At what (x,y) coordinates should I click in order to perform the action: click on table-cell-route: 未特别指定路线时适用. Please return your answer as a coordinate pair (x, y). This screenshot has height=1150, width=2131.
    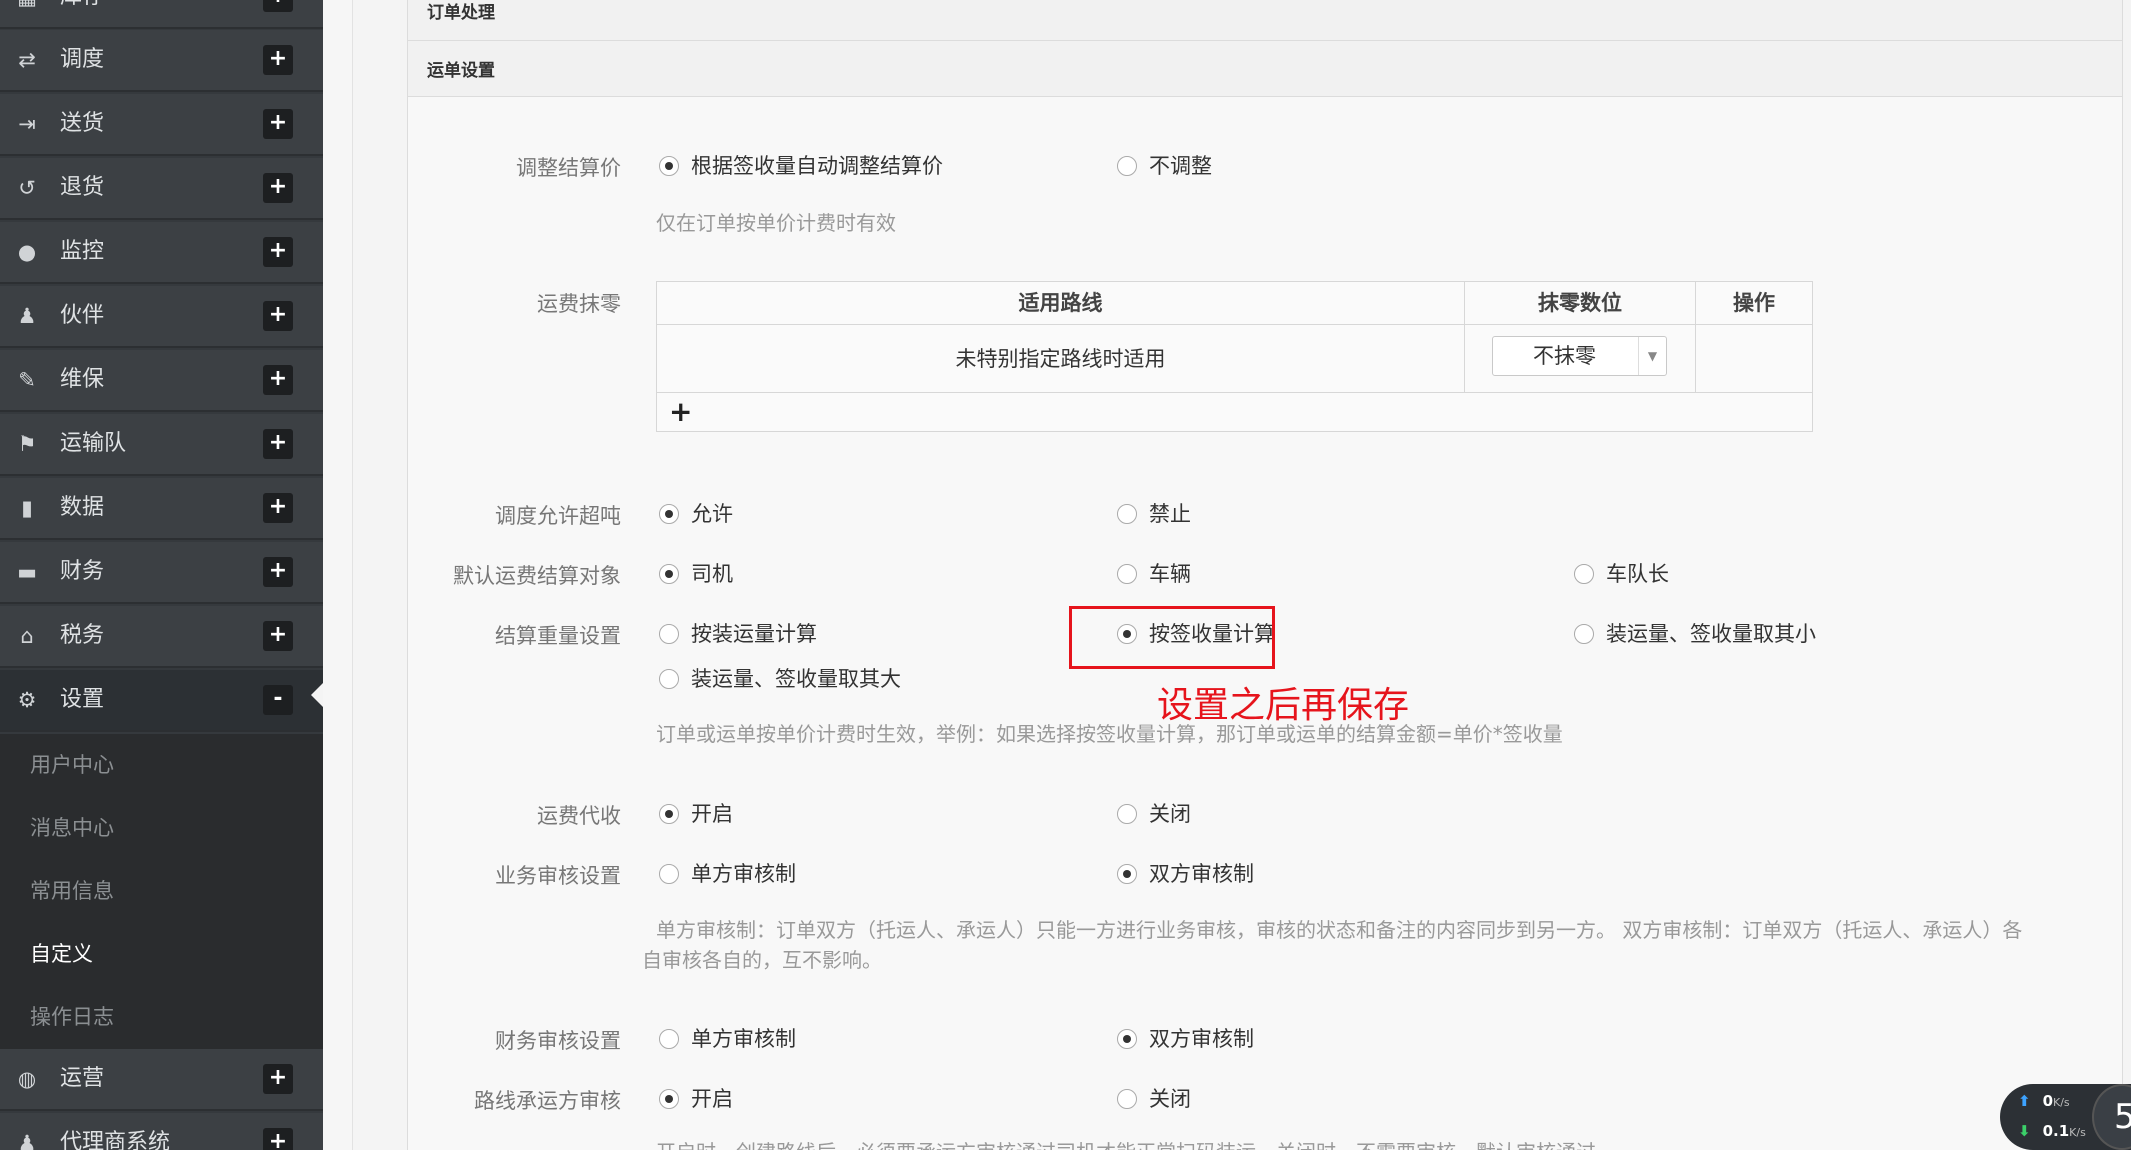
    Looking at the image, I should click on (1061, 358).